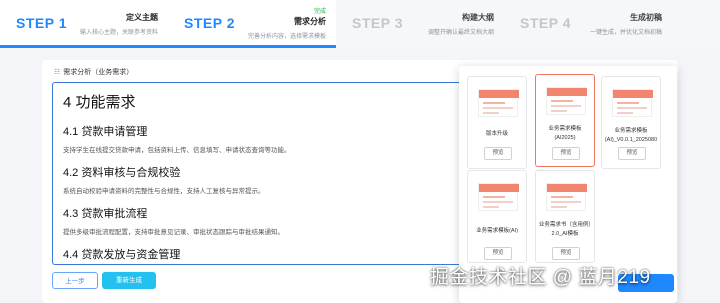 This screenshot has width=720, height=303. I want to click on template-card: 业务需求模板(AI)_V0.0.1_2025080 预览, so click(631, 122).